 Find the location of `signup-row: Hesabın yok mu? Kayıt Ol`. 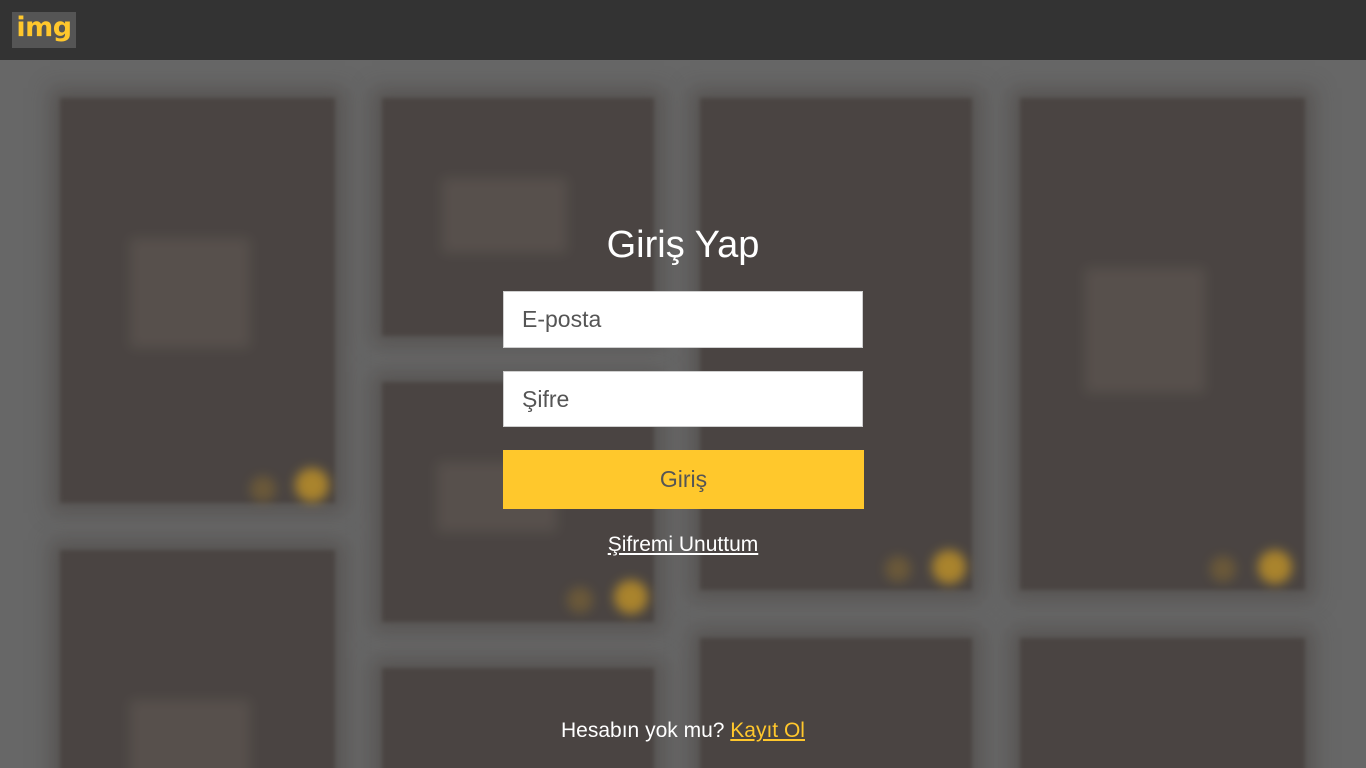

signup-row: Hesabın yok mu? Kayıt Ol is located at coordinates (683, 731).